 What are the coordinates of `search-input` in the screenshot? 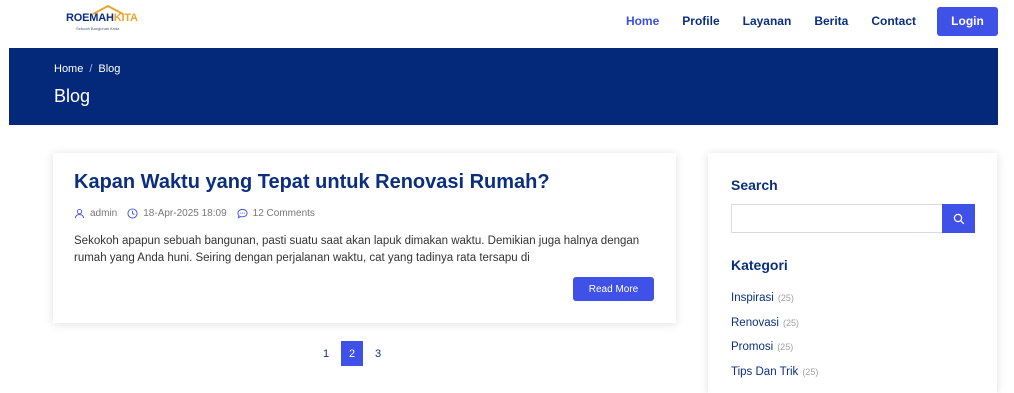 It's located at (836, 218).